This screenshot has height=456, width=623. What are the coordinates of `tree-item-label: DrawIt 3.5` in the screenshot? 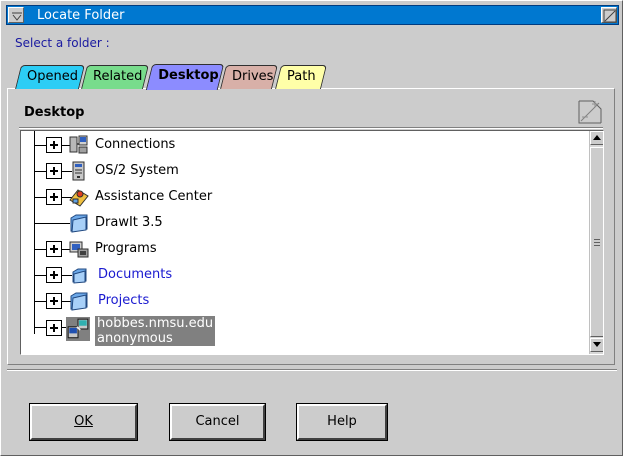 It's located at (129, 222).